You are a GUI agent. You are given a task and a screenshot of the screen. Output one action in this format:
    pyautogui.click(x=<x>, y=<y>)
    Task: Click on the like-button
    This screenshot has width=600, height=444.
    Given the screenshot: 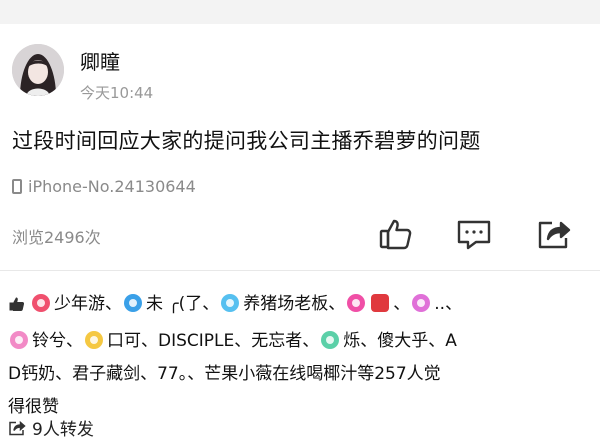 What is the action you would take?
    pyautogui.click(x=396, y=234)
    